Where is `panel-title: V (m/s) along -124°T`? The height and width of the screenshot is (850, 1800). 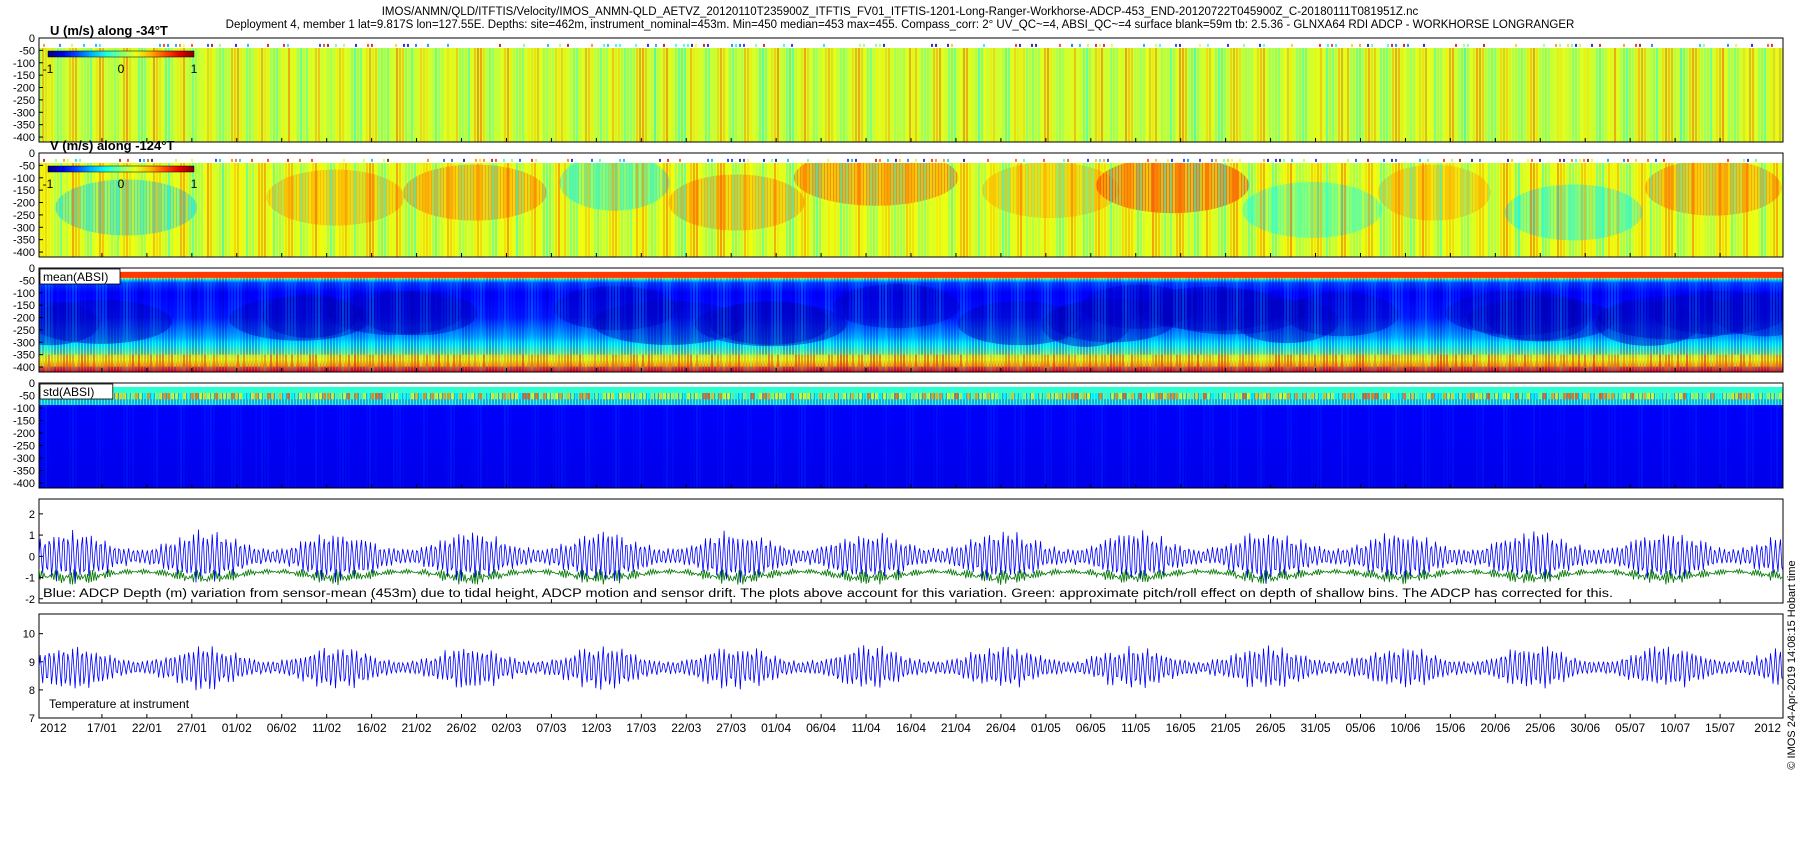
panel-title: V (m/s) along -124°T is located at coordinates (112, 145).